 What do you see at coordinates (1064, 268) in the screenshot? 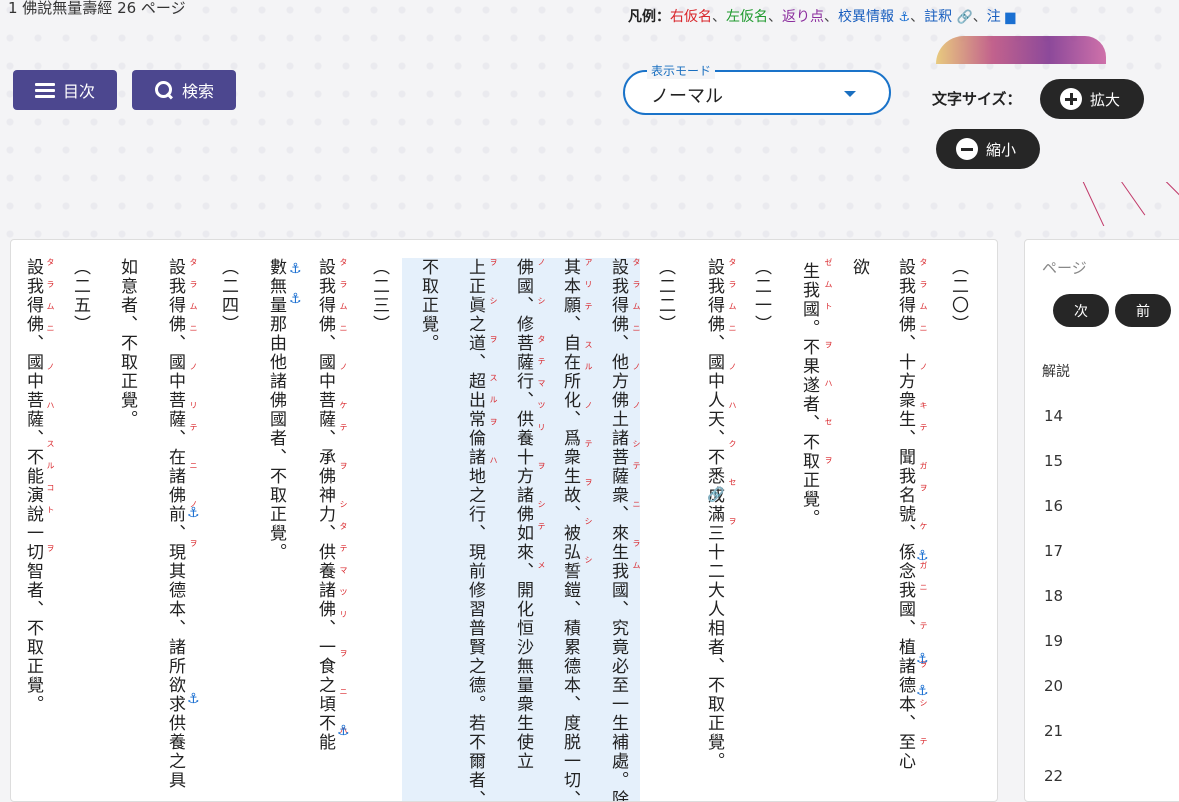
I see `side-panel-title: ページ` at bounding box center [1064, 268].